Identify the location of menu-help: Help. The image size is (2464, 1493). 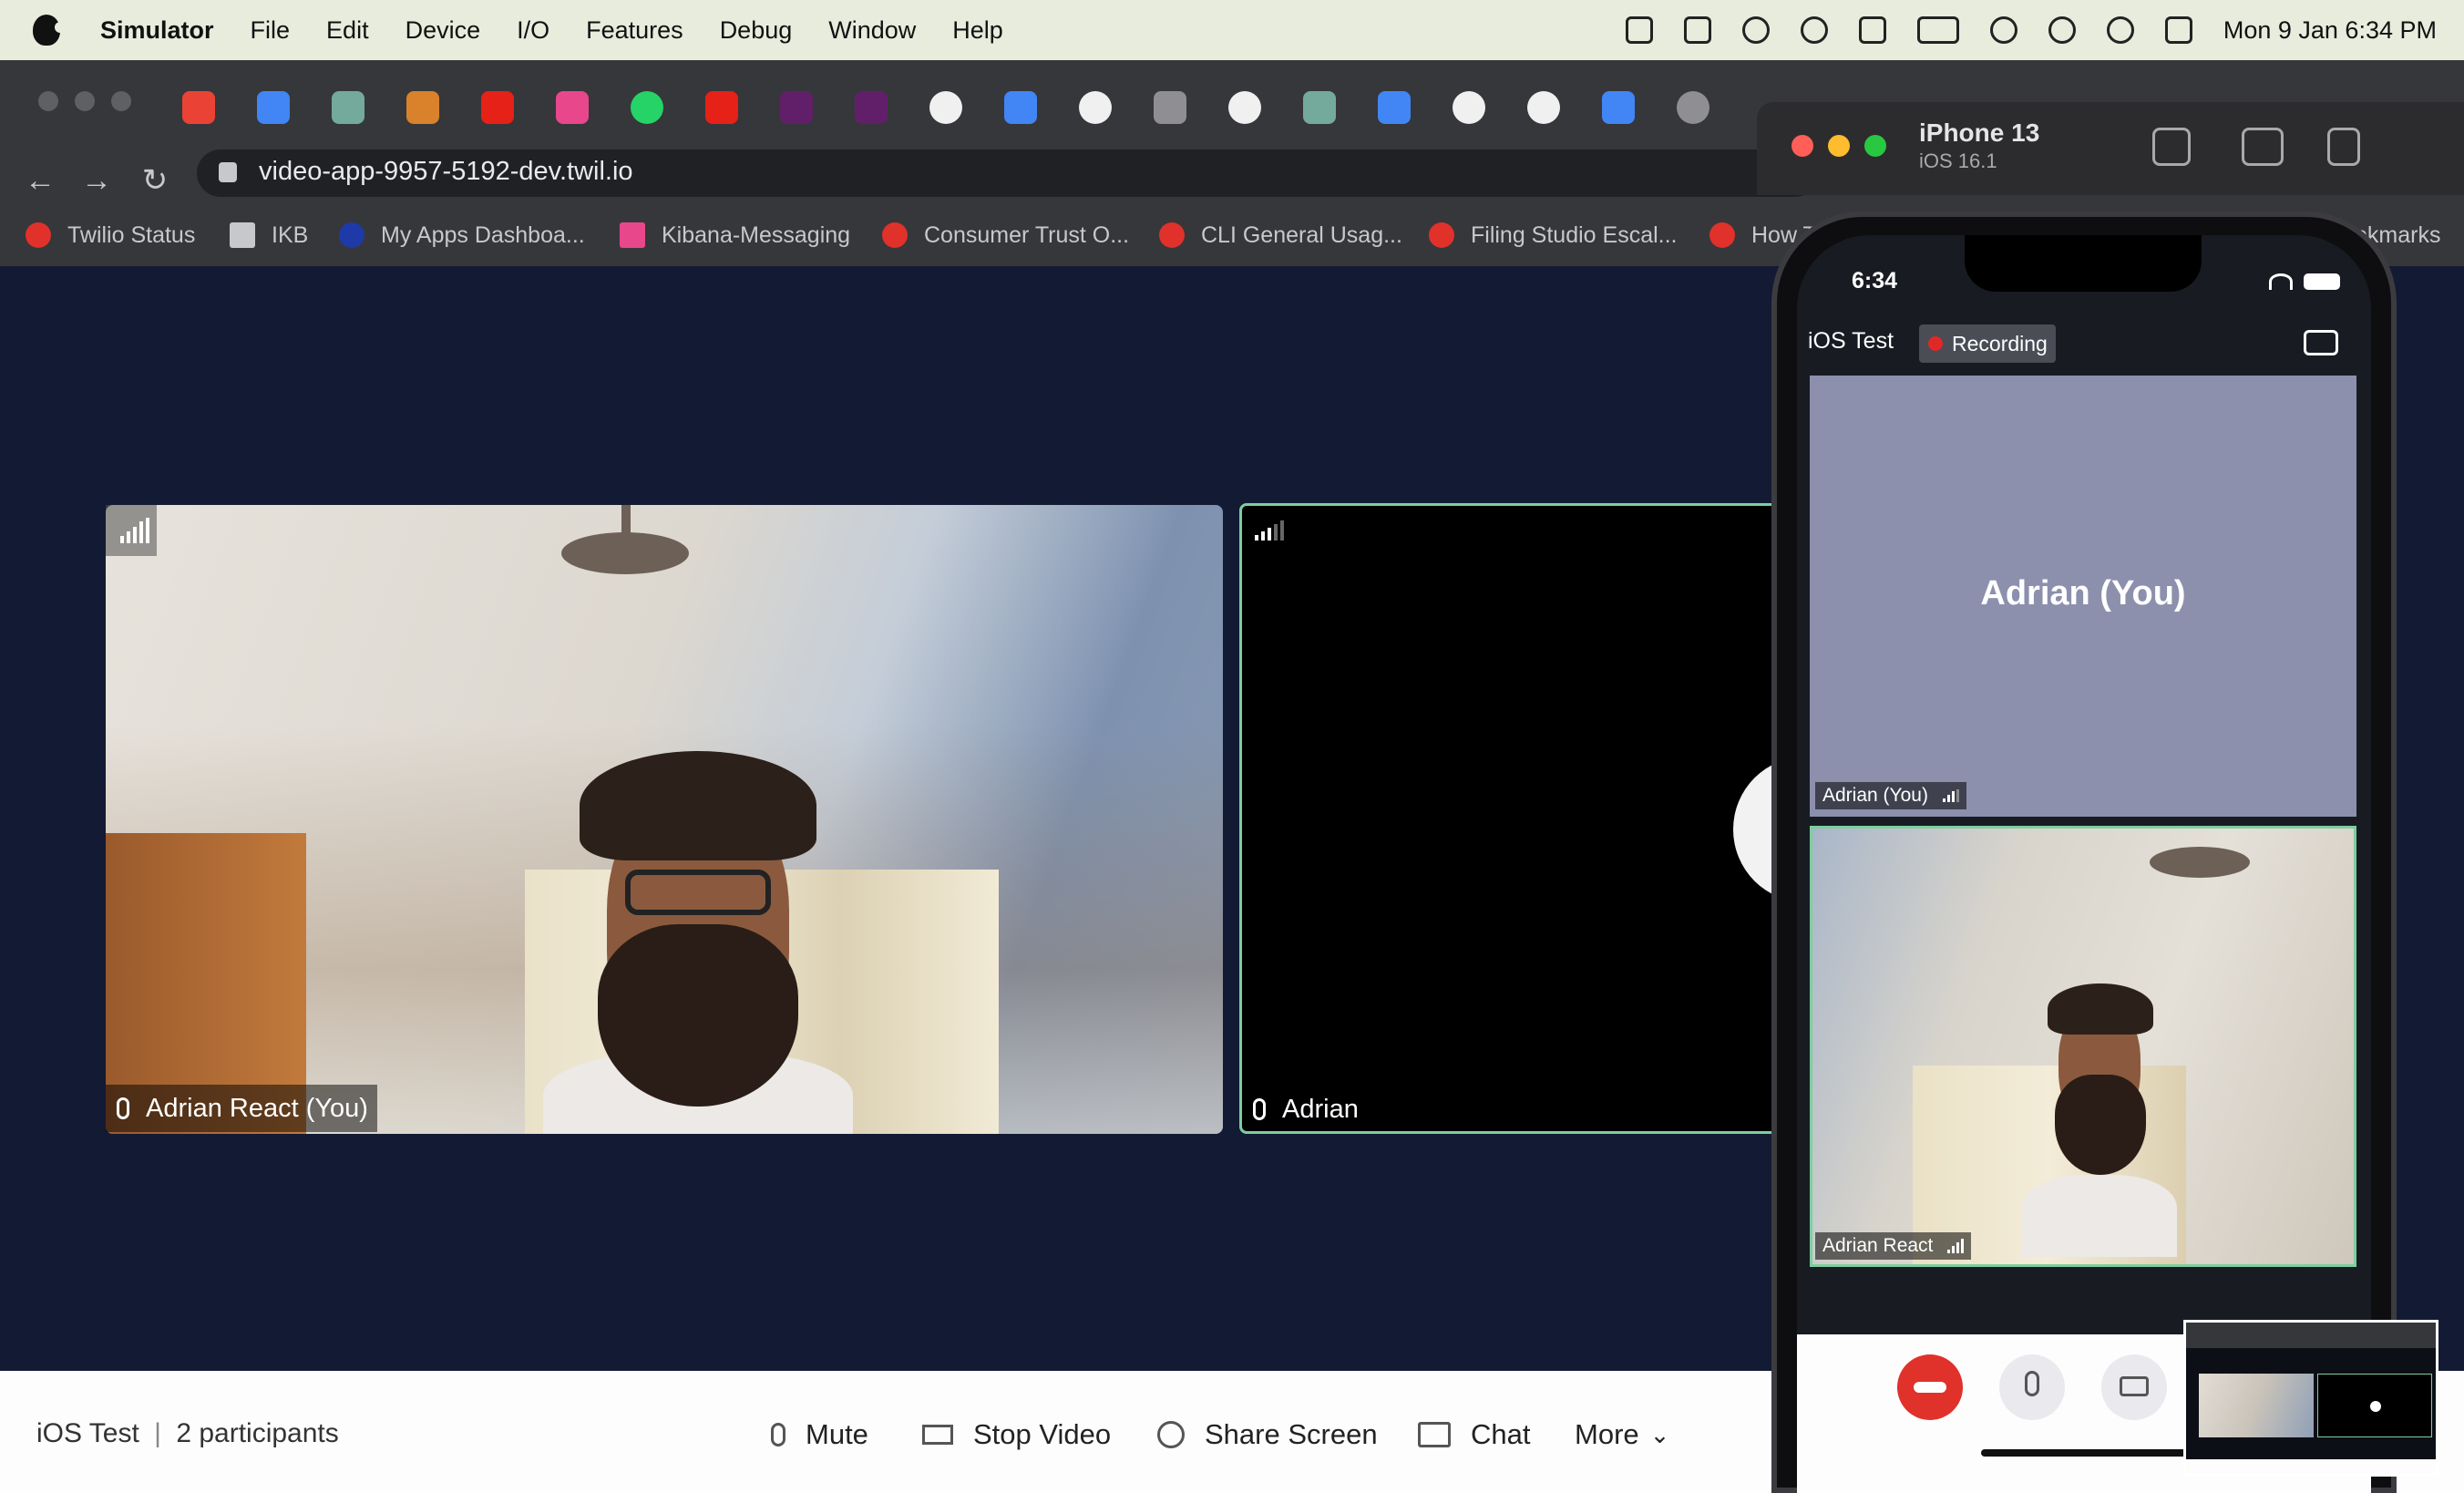
(977, 31).